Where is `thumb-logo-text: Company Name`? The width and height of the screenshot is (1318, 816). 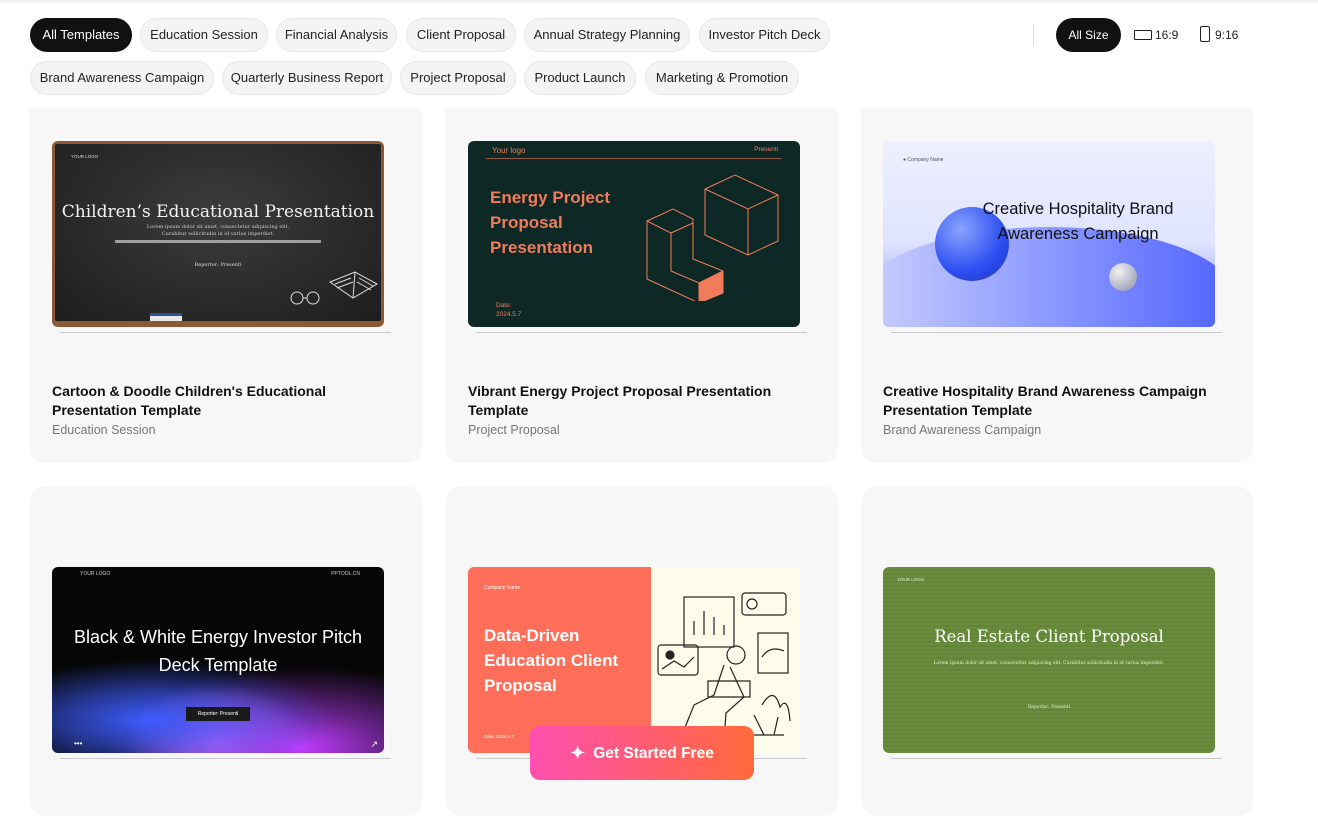 thumb-logo-text: Company Name is located at coordinates (925, 160).